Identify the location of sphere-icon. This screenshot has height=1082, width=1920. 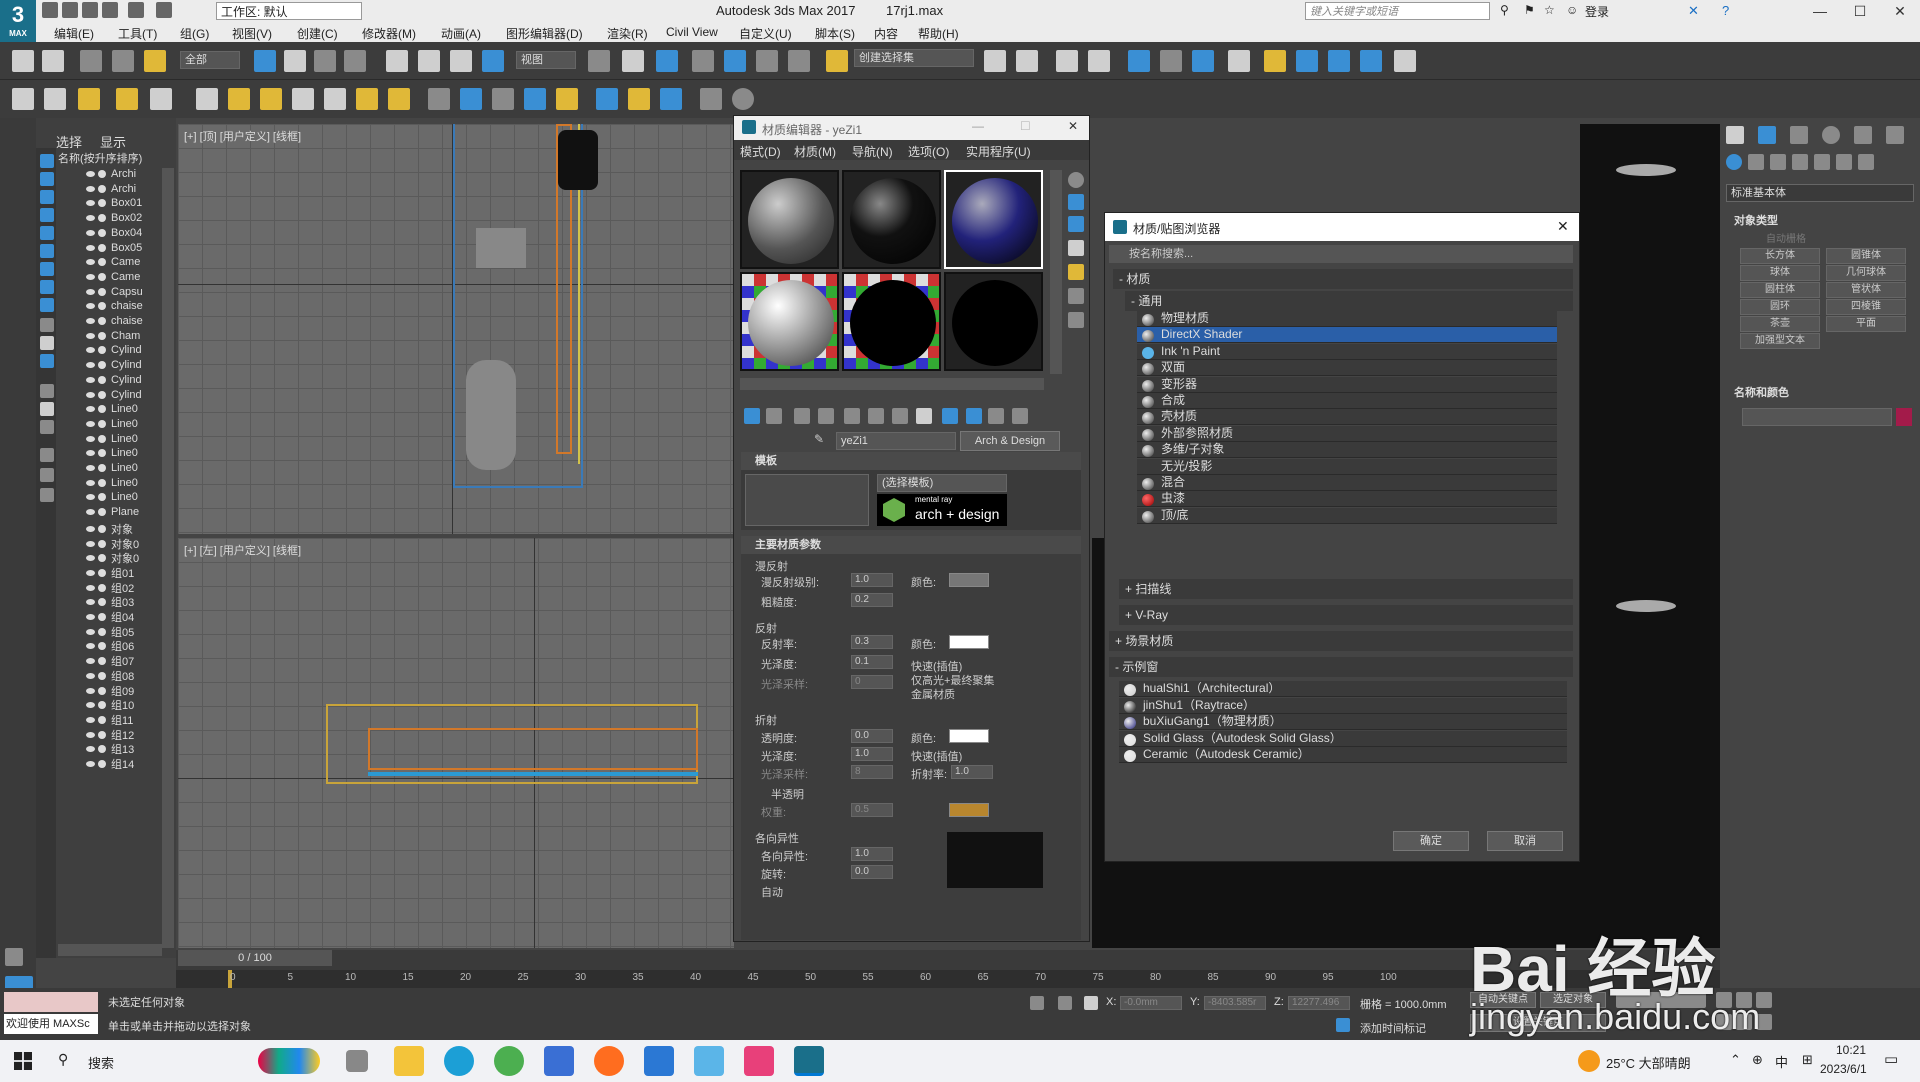
(271, 99).